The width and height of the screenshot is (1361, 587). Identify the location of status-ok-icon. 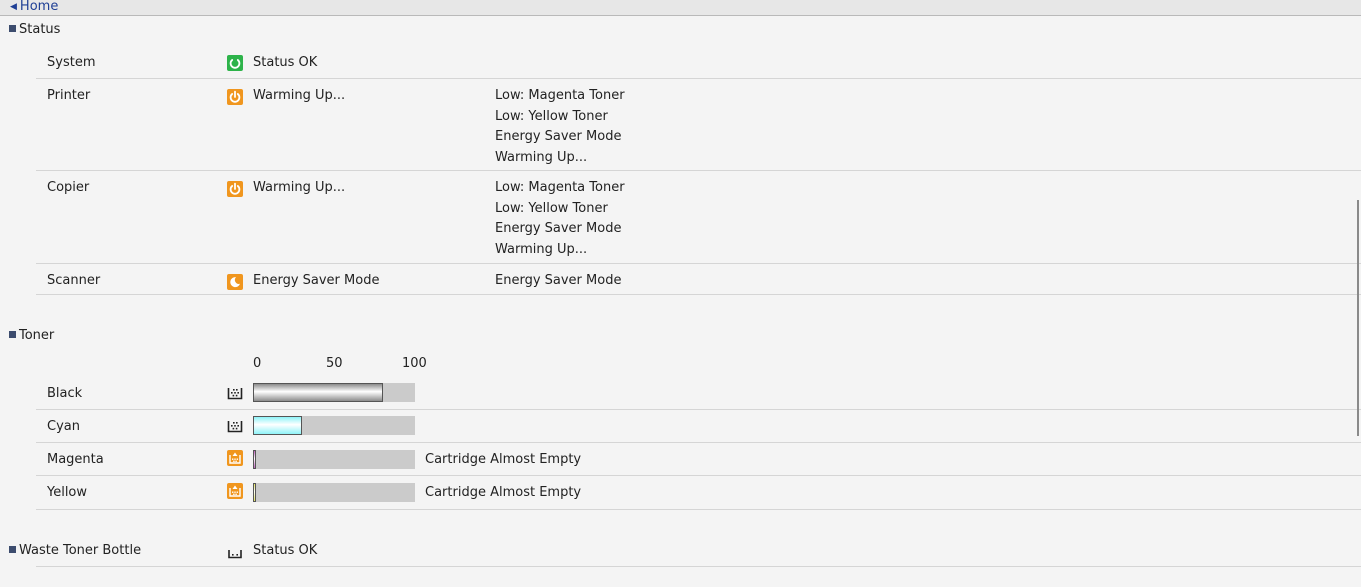
(235, 63).